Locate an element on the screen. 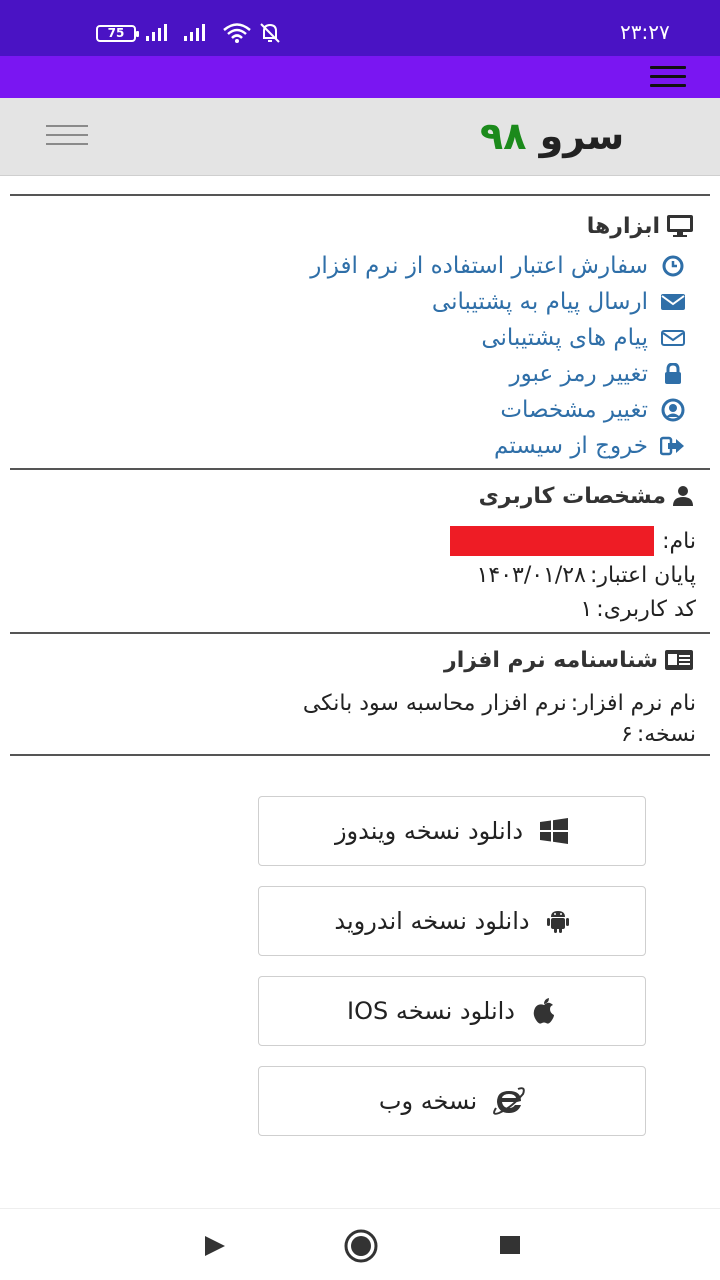 The height and width of the screenshot is (1280, 720). user-icon is located at coordinates (683, 496).